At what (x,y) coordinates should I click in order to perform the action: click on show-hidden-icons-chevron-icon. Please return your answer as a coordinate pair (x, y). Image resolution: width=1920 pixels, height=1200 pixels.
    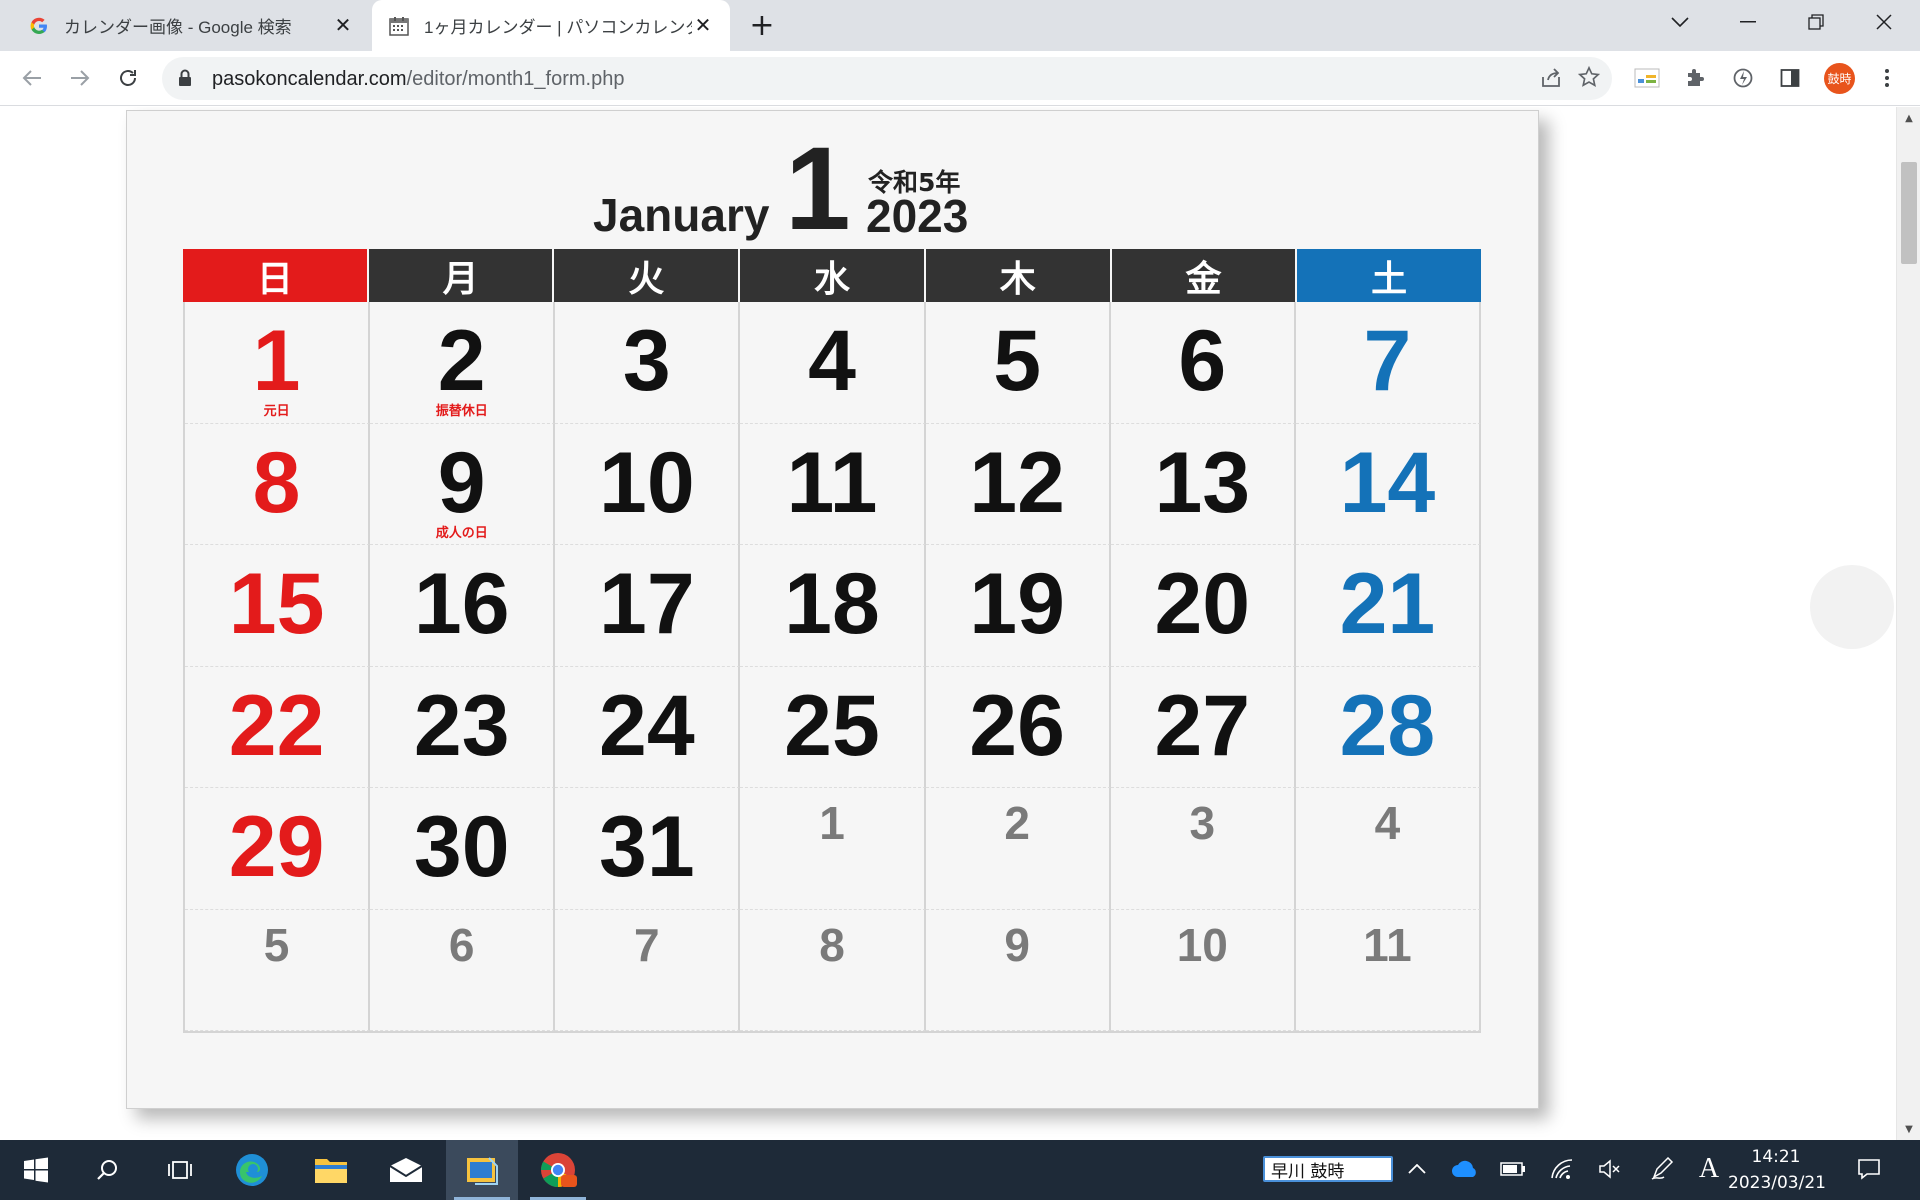
    Looking at the image, I should click on (1417, 1169).